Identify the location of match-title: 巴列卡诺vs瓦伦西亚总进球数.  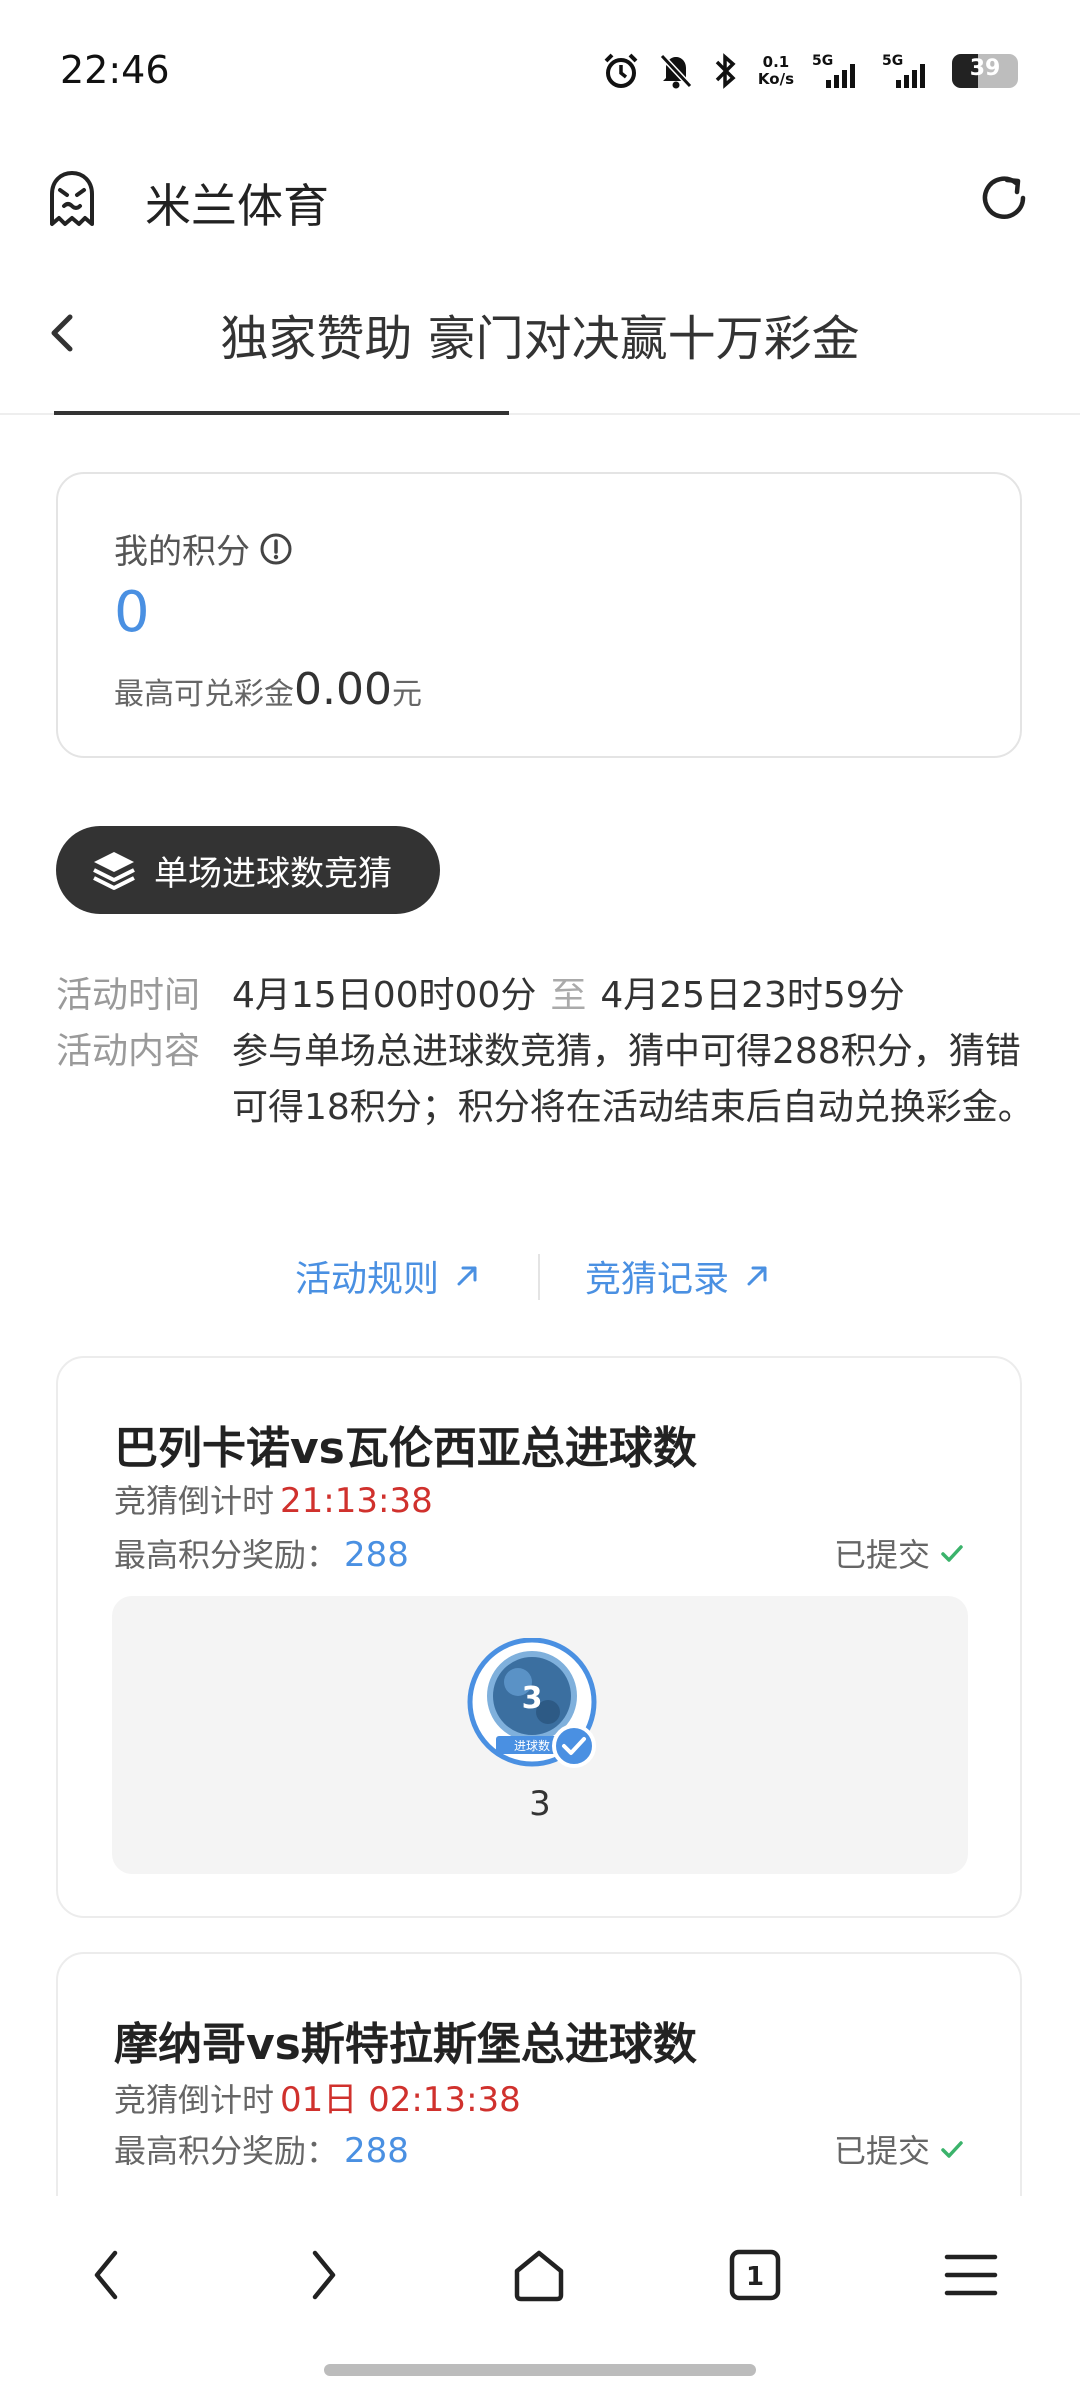
(405, 1448).